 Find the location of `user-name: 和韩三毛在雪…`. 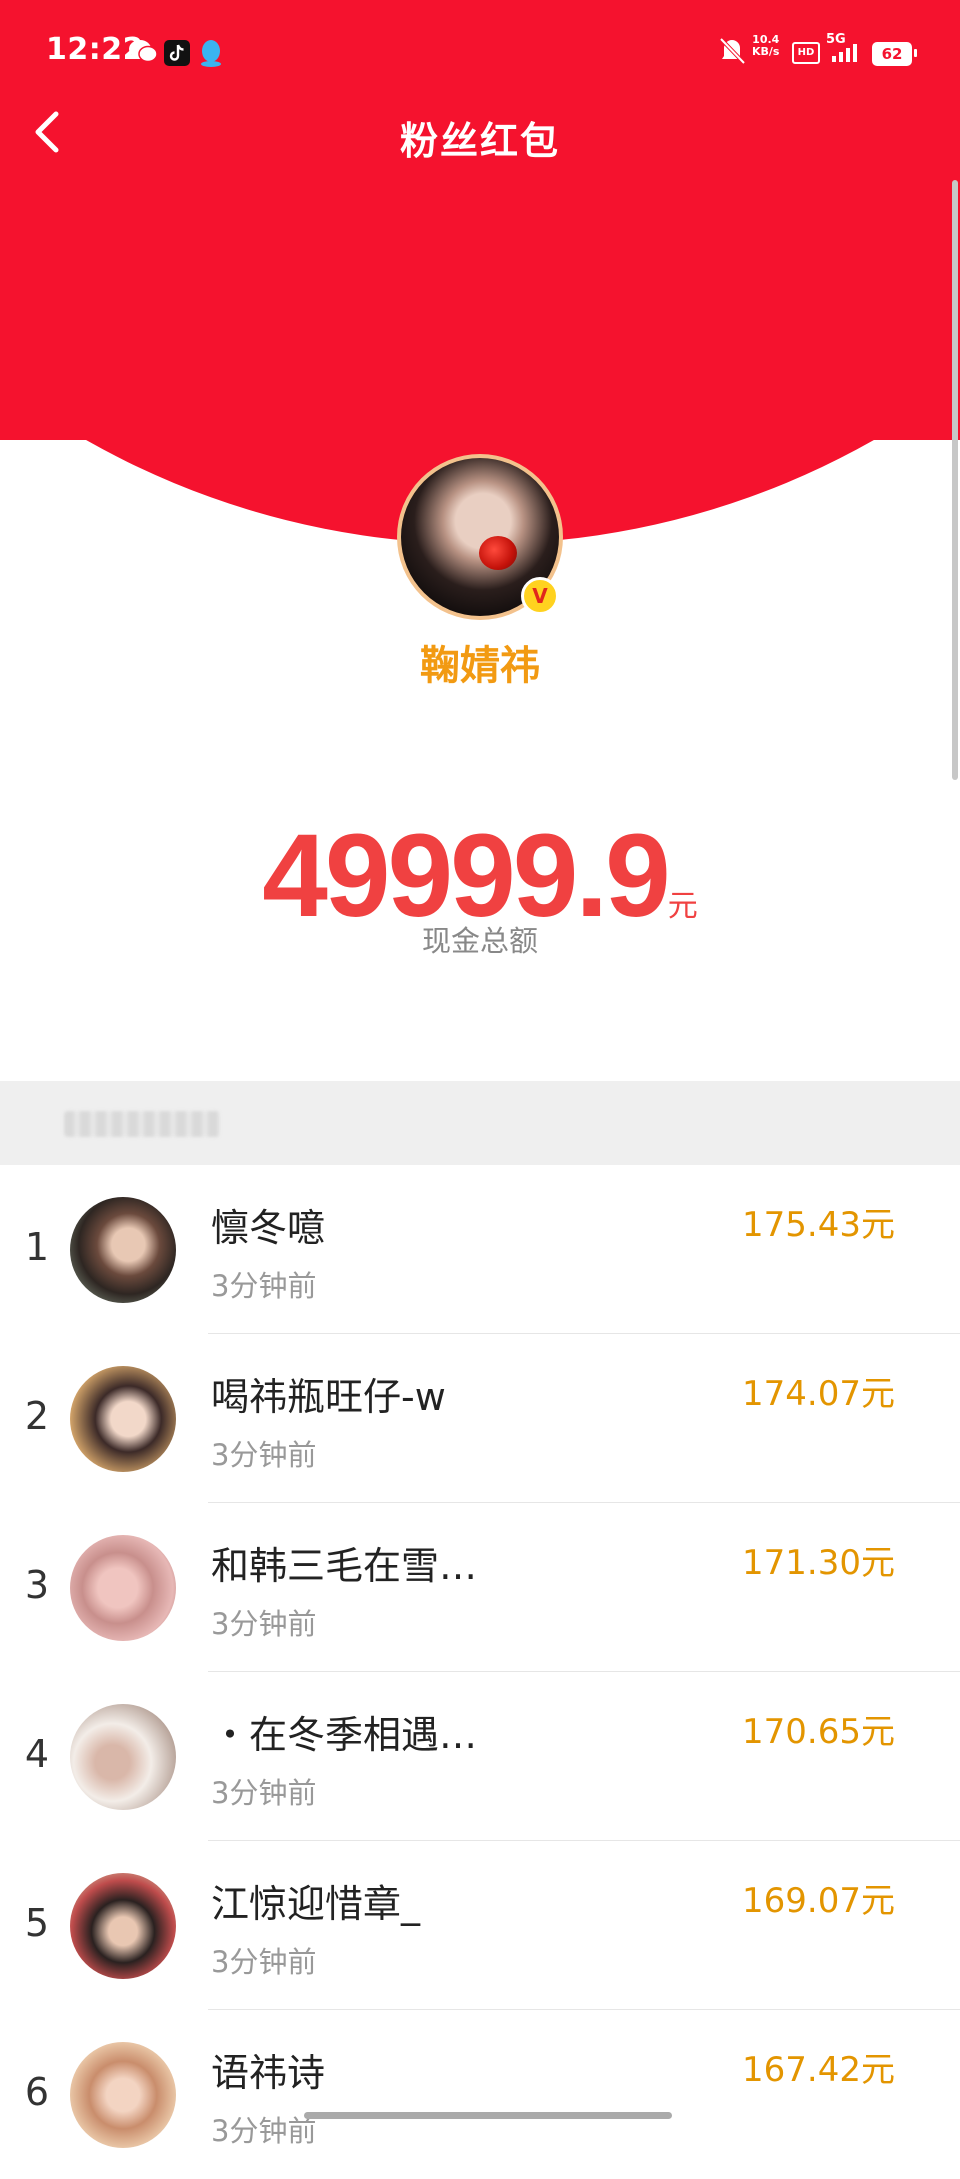

user-name: 和韩三毛在雪… is located at coordinates (344, 1566).